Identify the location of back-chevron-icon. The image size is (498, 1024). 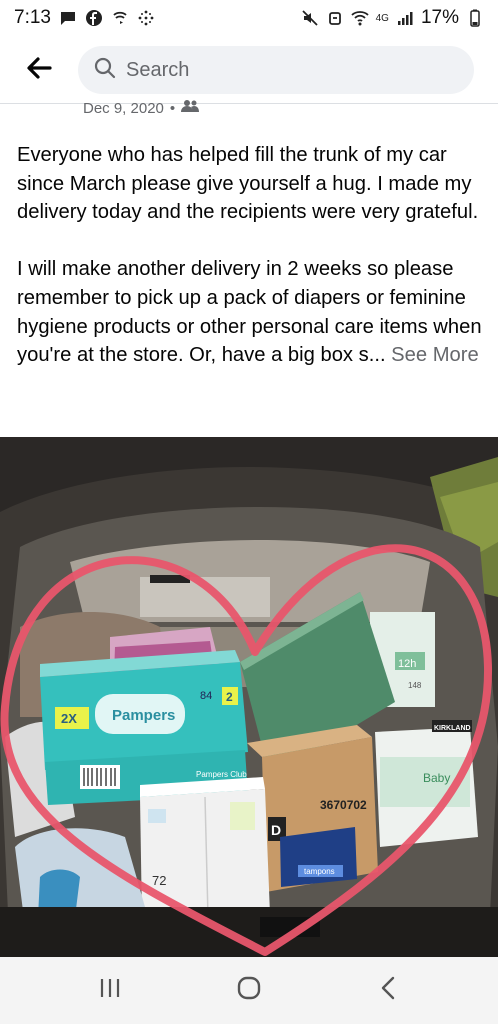
(388, 990).